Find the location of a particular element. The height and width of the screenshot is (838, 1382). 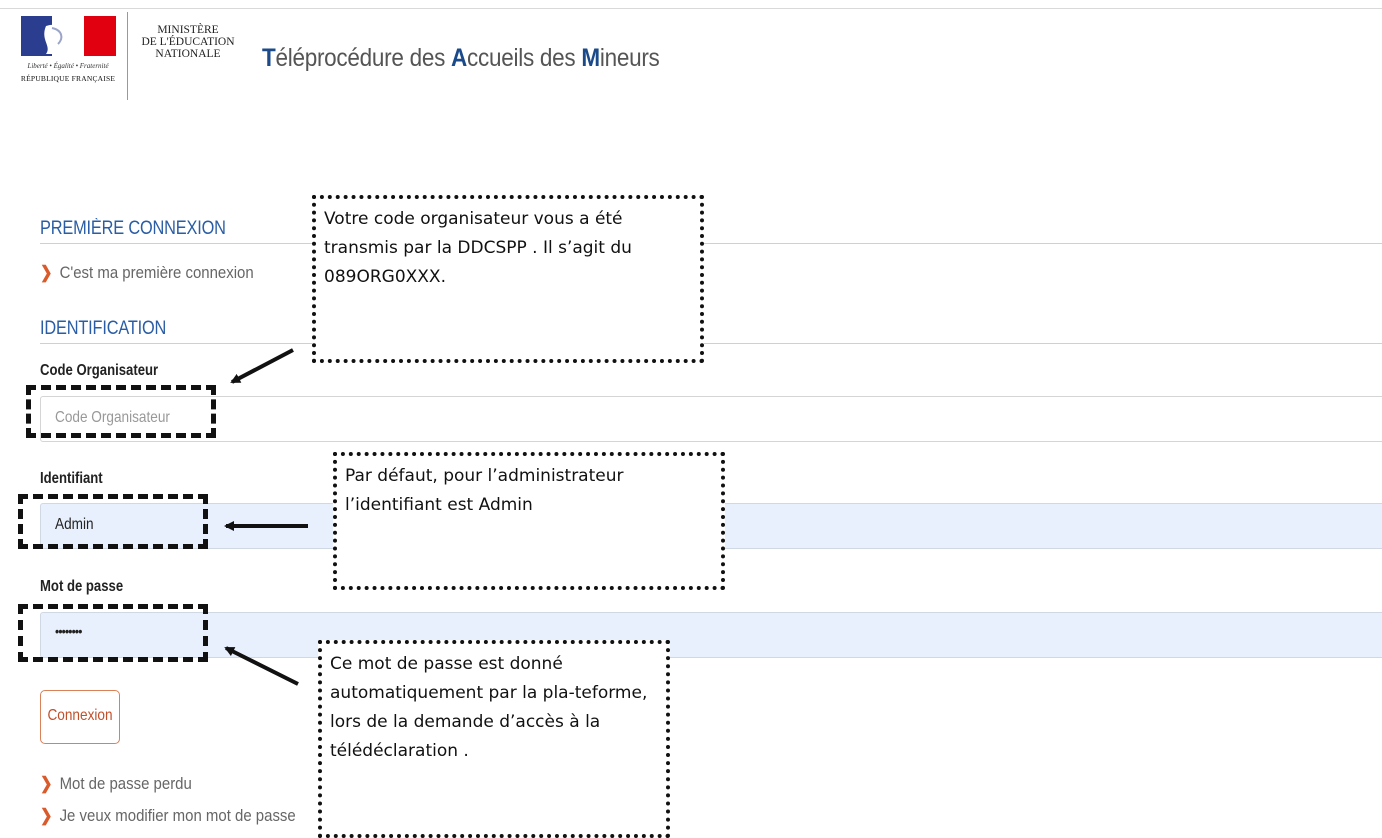

arrow-to-password-field is located at coordinates (261, 666).